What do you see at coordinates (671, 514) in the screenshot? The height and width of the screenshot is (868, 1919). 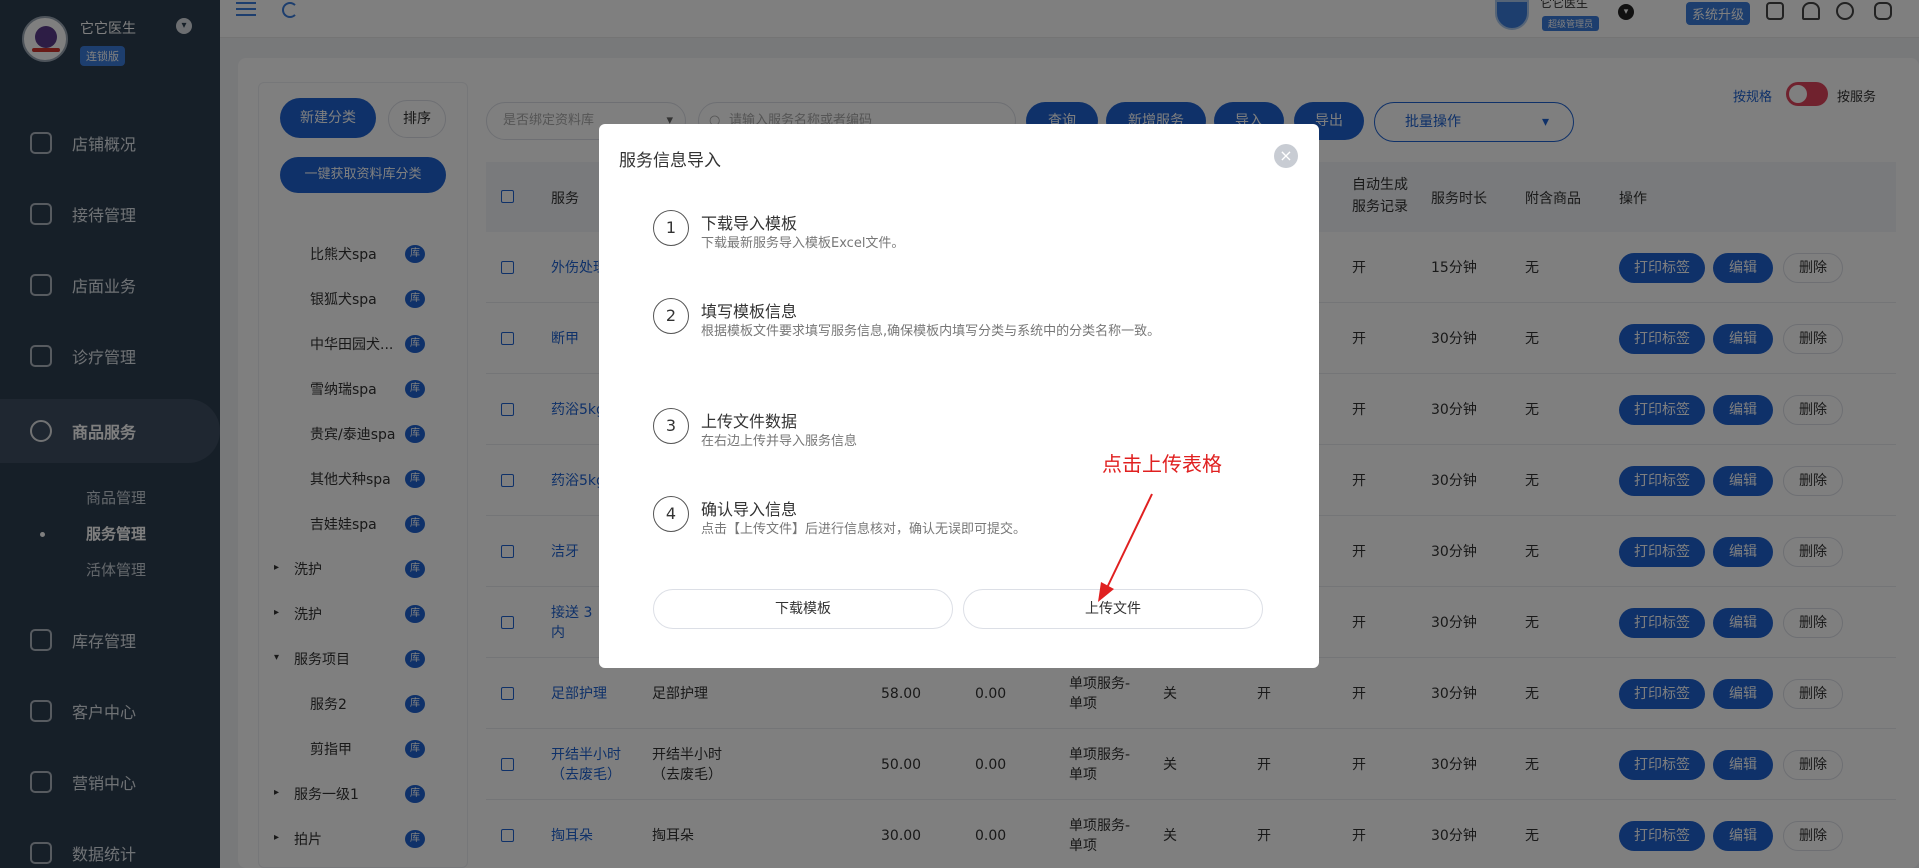 I see `step-number: 4` at bounding box center [671, 514].